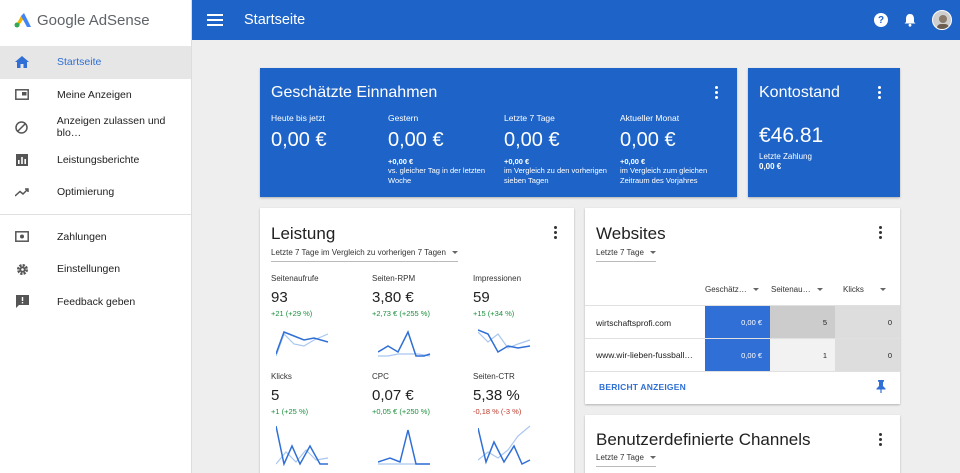 The height and width of the screenshot is (473, 960). I want to click on notifications-bell-icon, so click(910, 20).